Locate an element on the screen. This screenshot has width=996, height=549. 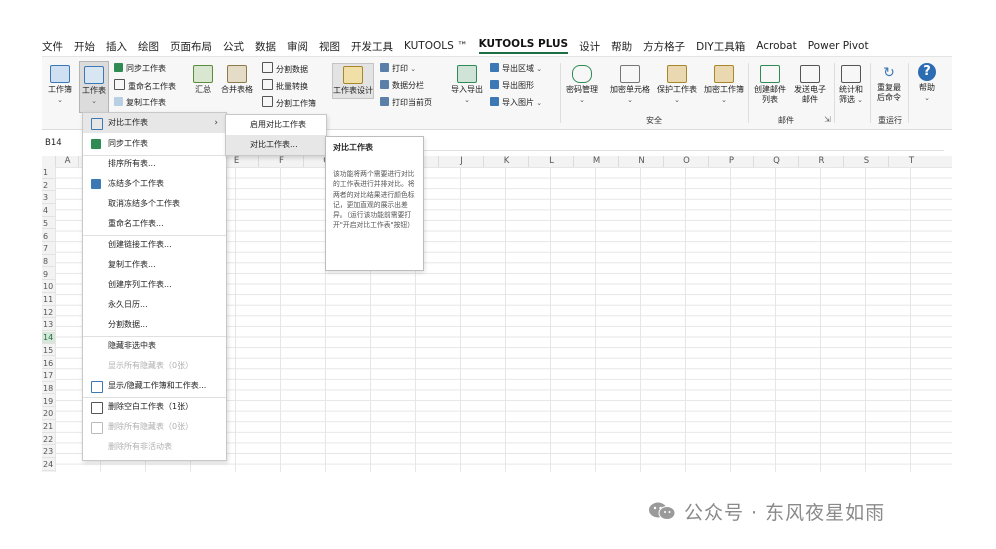
column-header: J is located at coordinates (461, 161).